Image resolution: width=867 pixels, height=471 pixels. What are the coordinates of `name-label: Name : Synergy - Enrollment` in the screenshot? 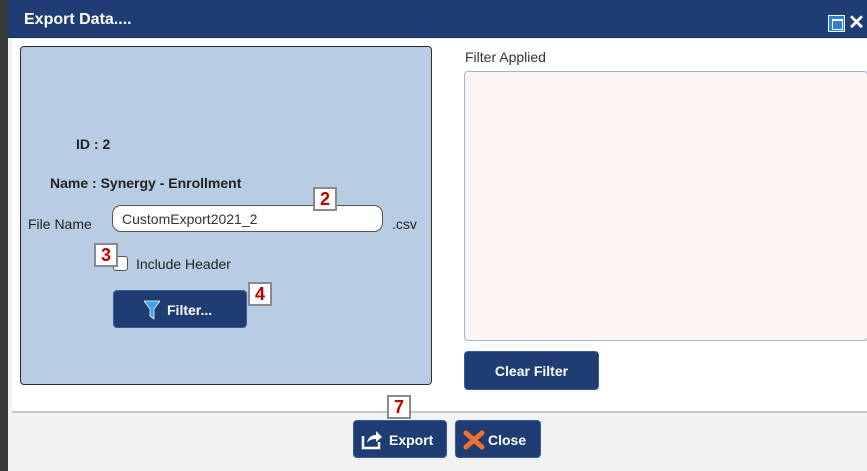 It's located at (146, 183).